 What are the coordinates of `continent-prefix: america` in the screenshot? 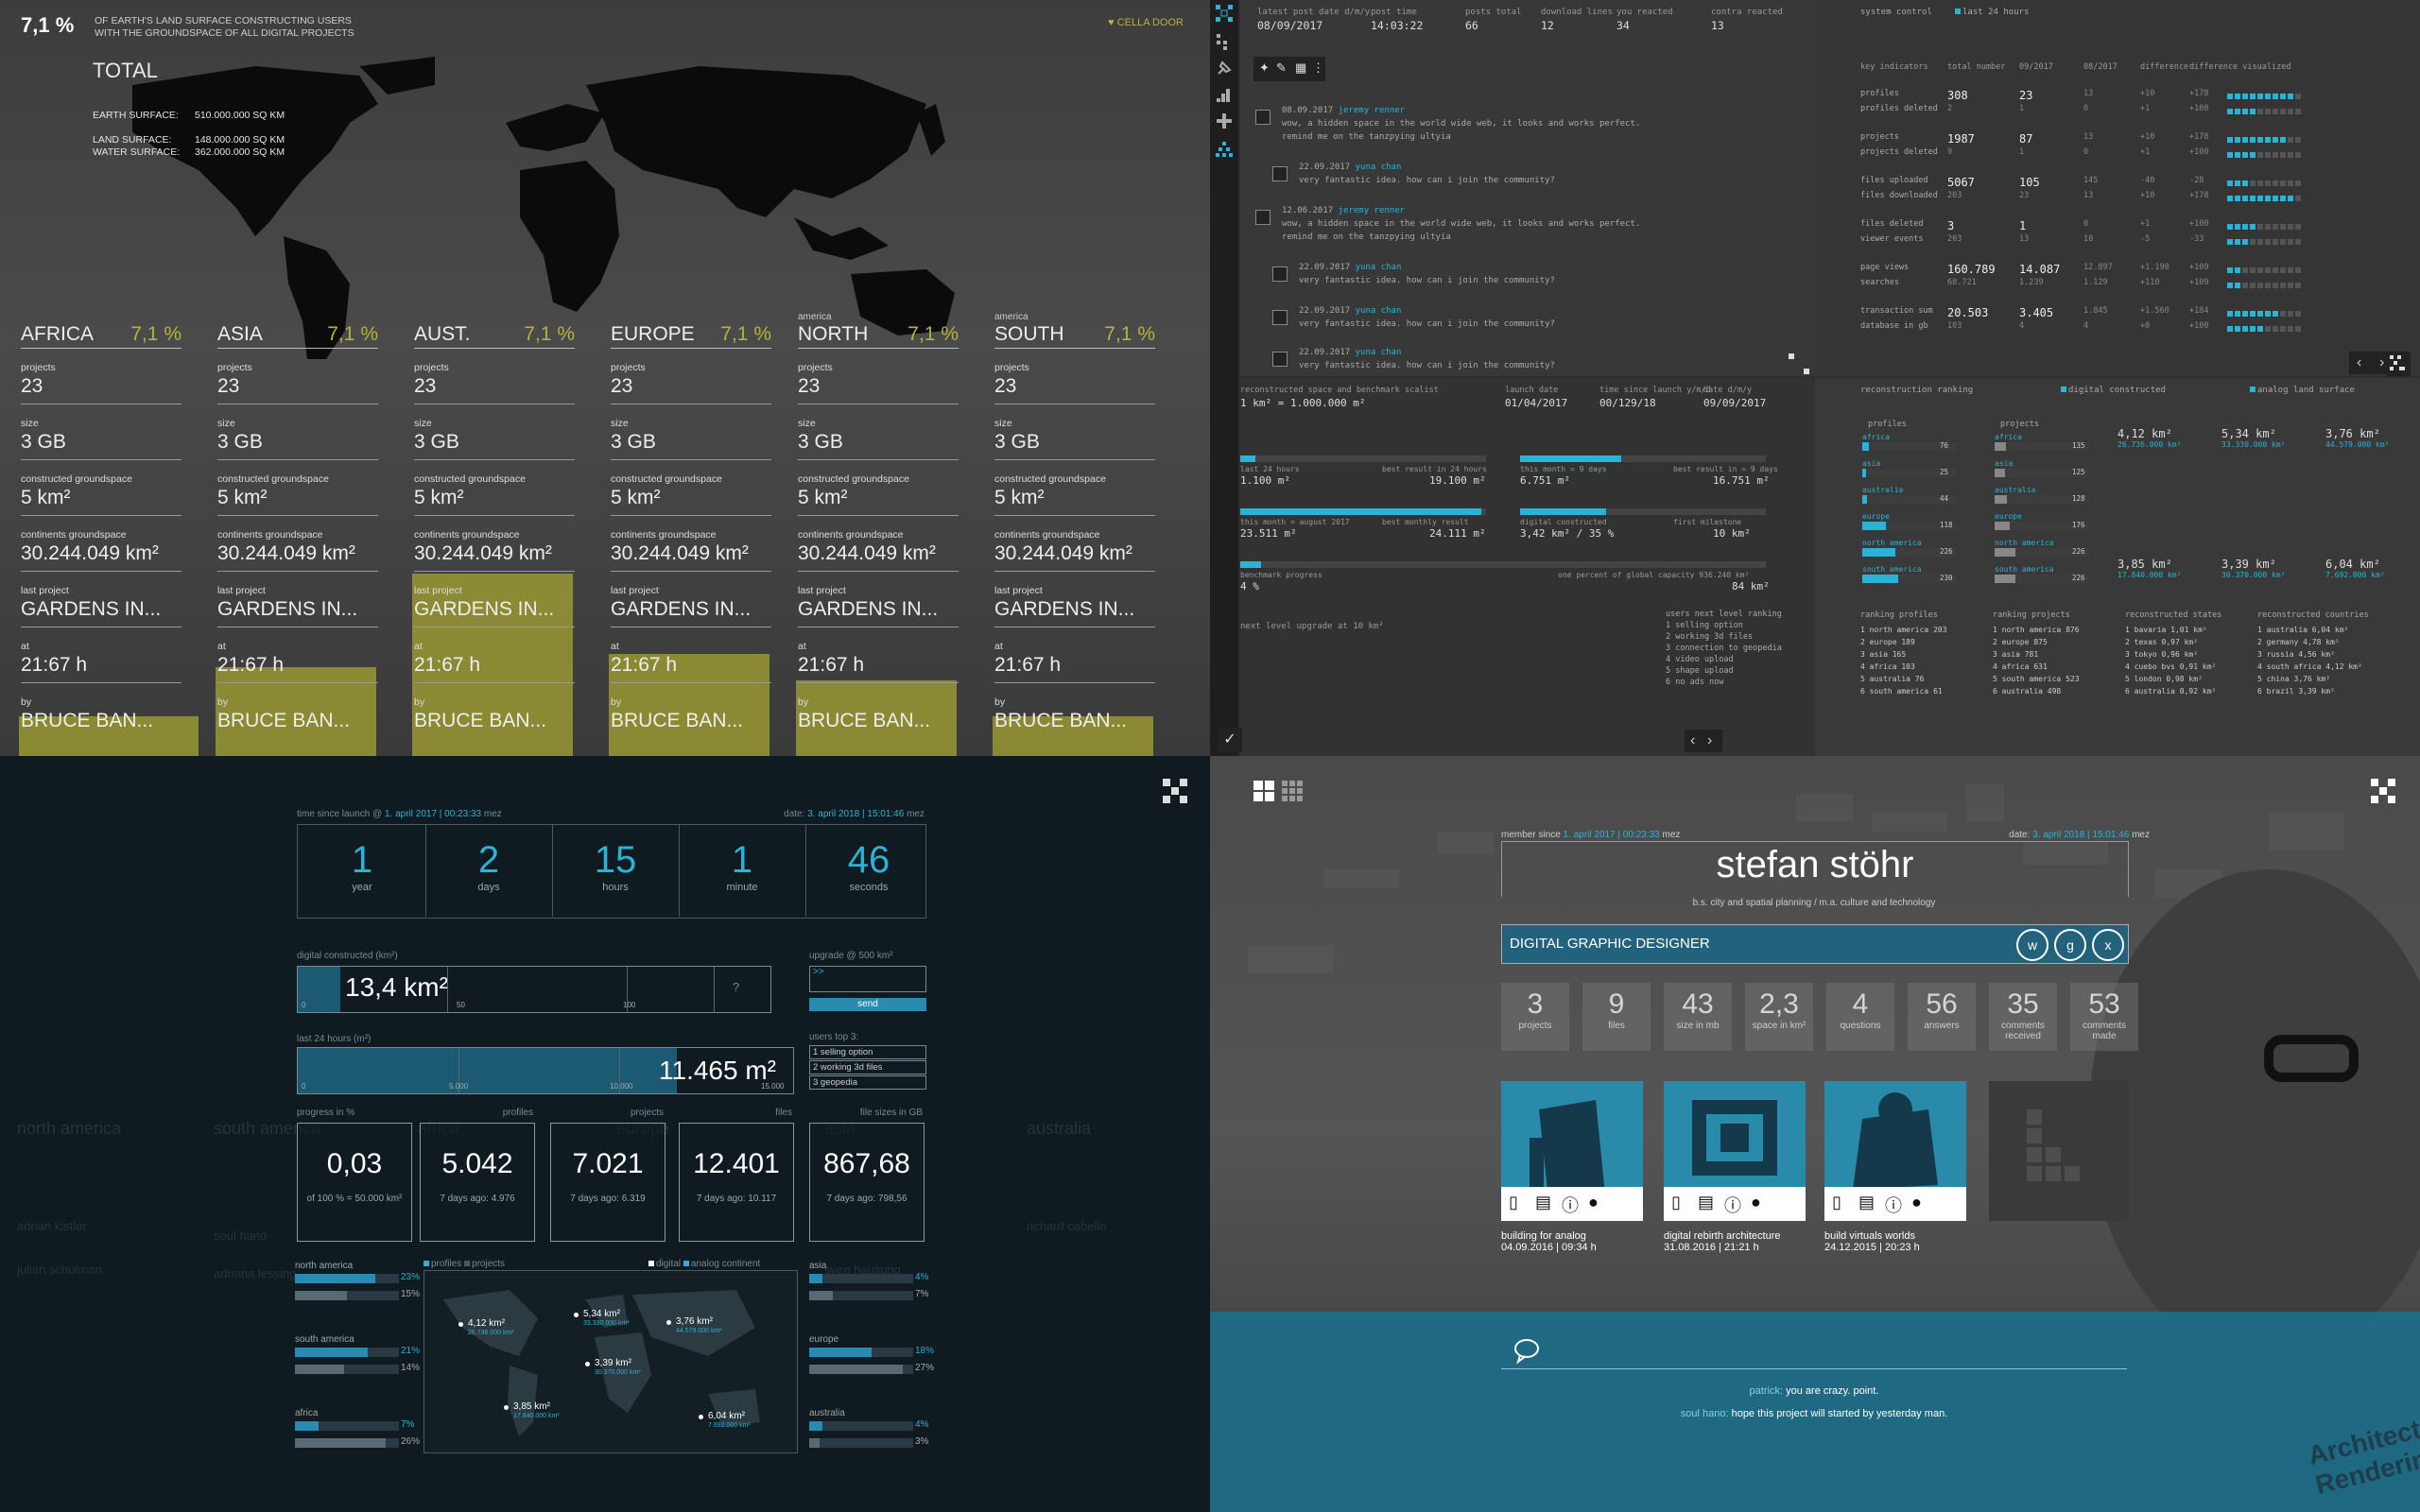 It's located at (1011, 317).